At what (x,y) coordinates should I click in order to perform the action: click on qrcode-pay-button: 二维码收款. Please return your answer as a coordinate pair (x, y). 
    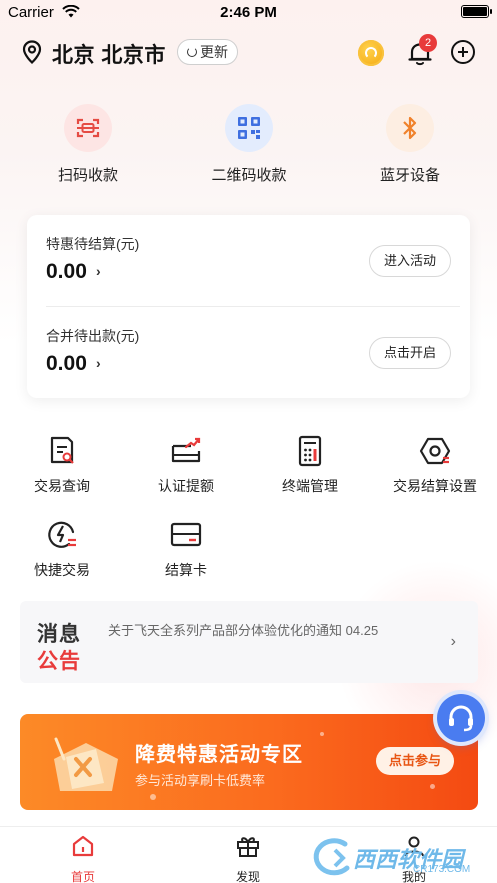
    Looking at the image, I should click on (249, 149).